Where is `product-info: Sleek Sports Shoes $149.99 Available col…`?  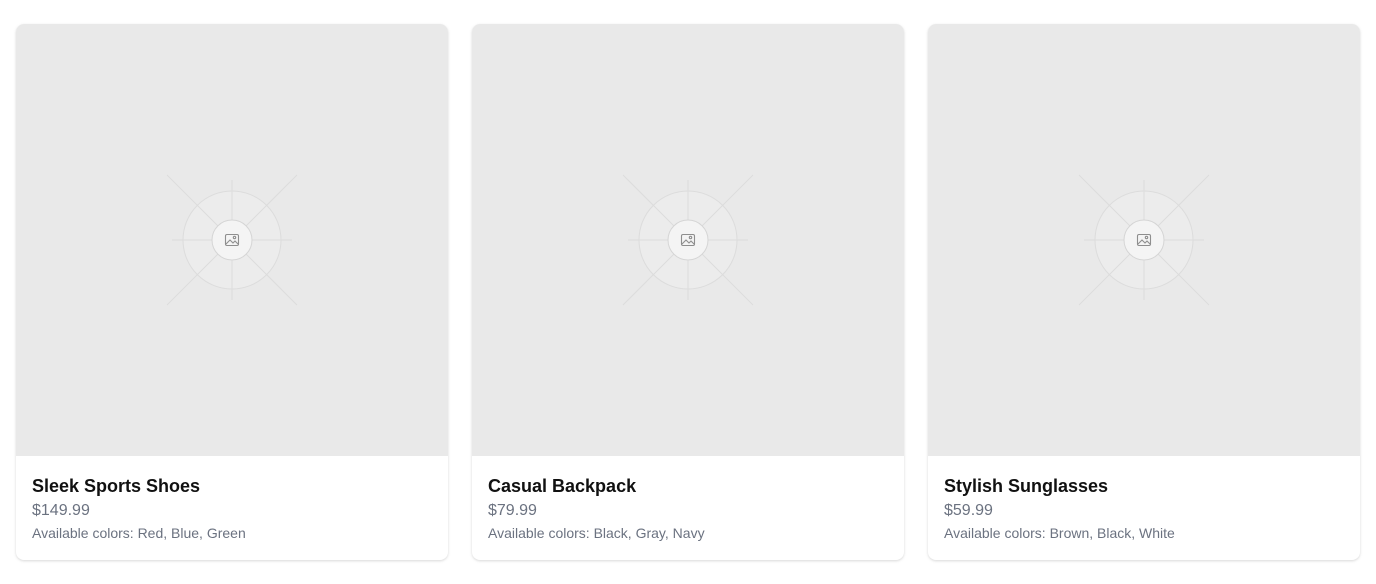 product-info: Sleek Sports Shoes $149.99 Available col… is located at coordinates (232, 499).